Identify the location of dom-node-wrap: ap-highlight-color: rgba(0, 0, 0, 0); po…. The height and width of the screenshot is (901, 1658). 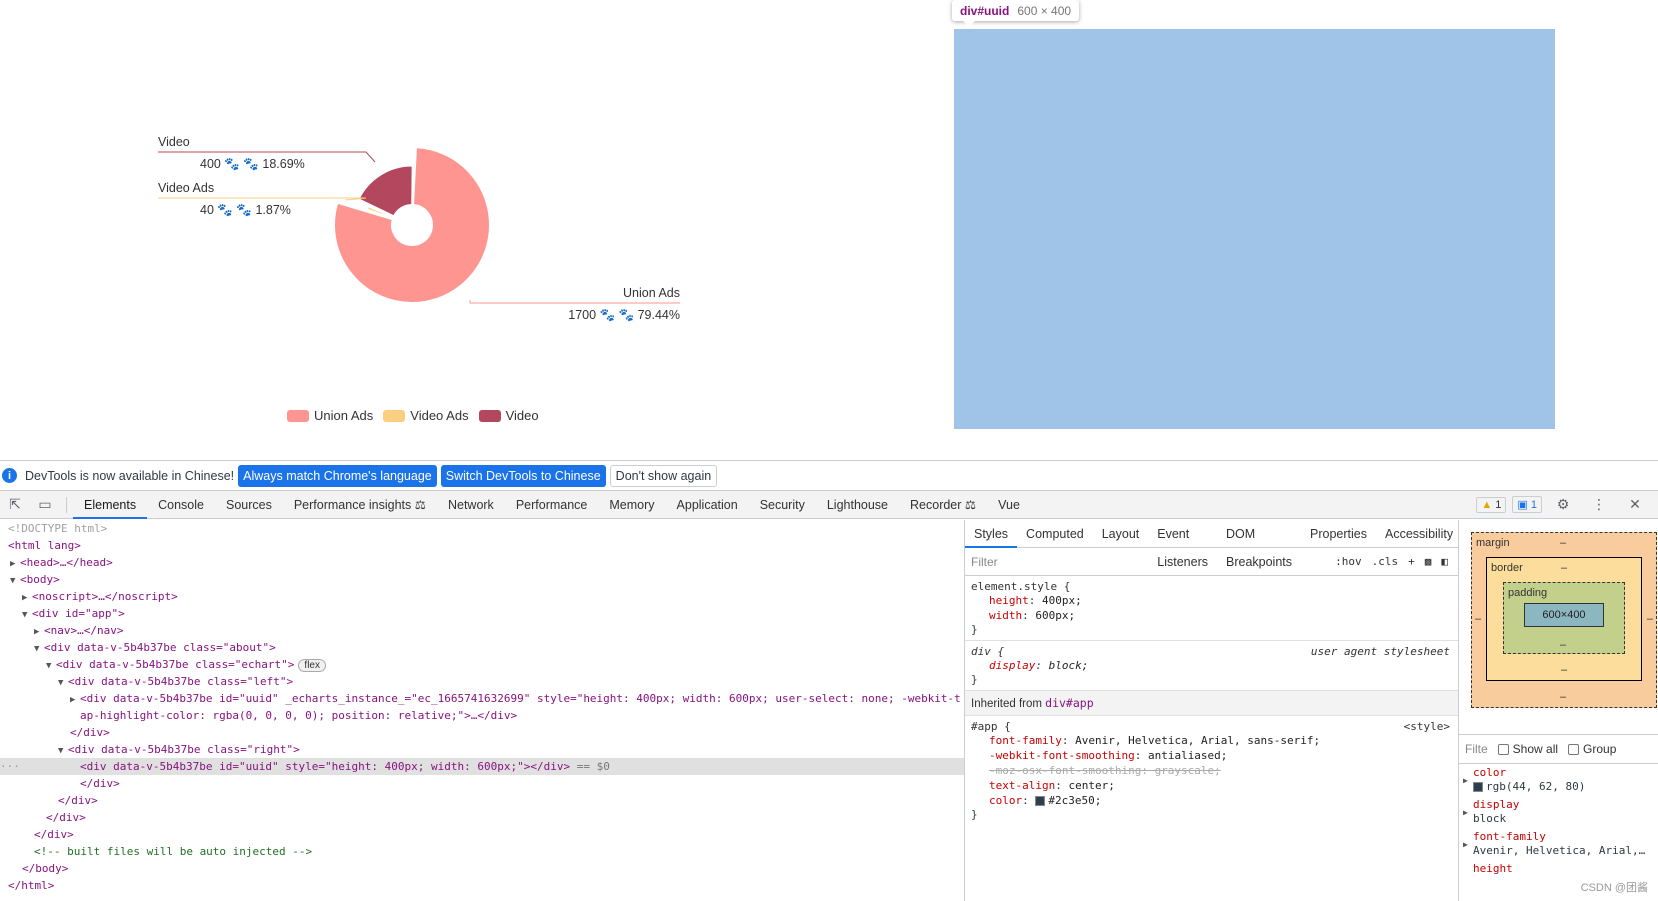
(482, 715).